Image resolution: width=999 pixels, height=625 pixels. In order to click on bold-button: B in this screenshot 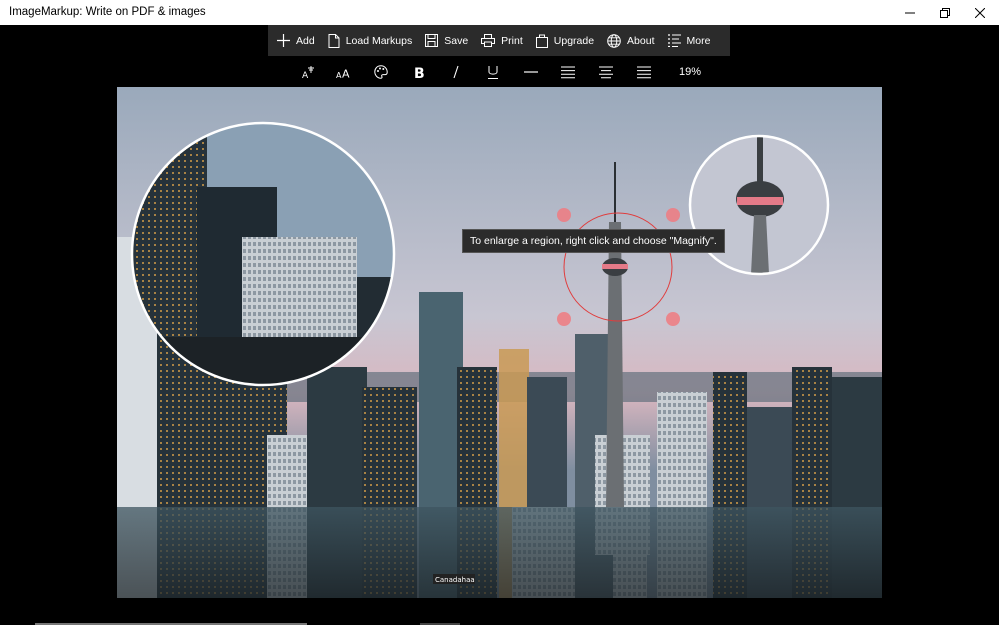, I will do `click(419, 72)`.